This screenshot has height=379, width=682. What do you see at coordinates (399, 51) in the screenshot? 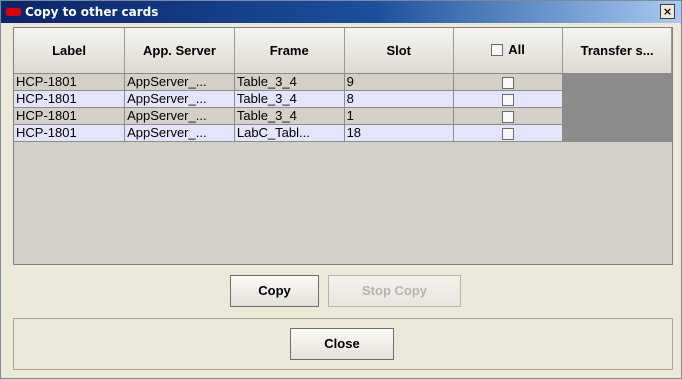
I see `column-header-slot: Slot` at bounding box center [399, 51].